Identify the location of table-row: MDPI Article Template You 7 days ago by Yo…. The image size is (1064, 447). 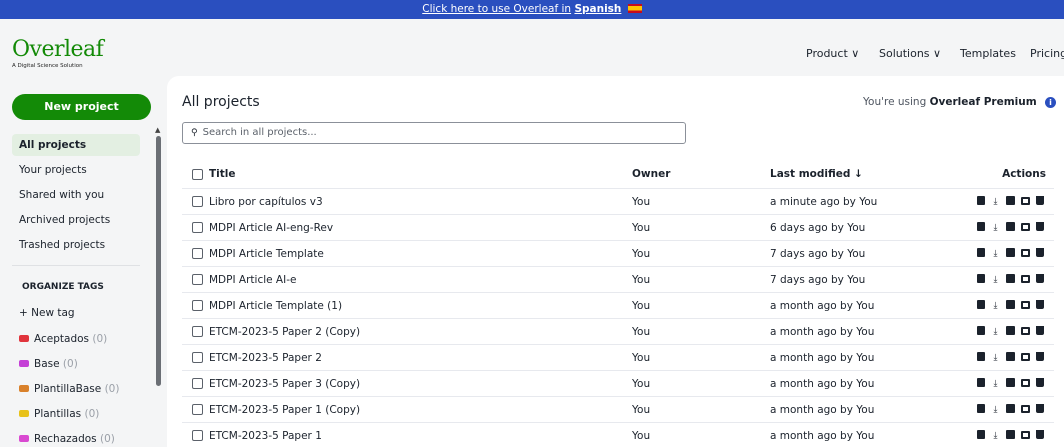
(618, 254).